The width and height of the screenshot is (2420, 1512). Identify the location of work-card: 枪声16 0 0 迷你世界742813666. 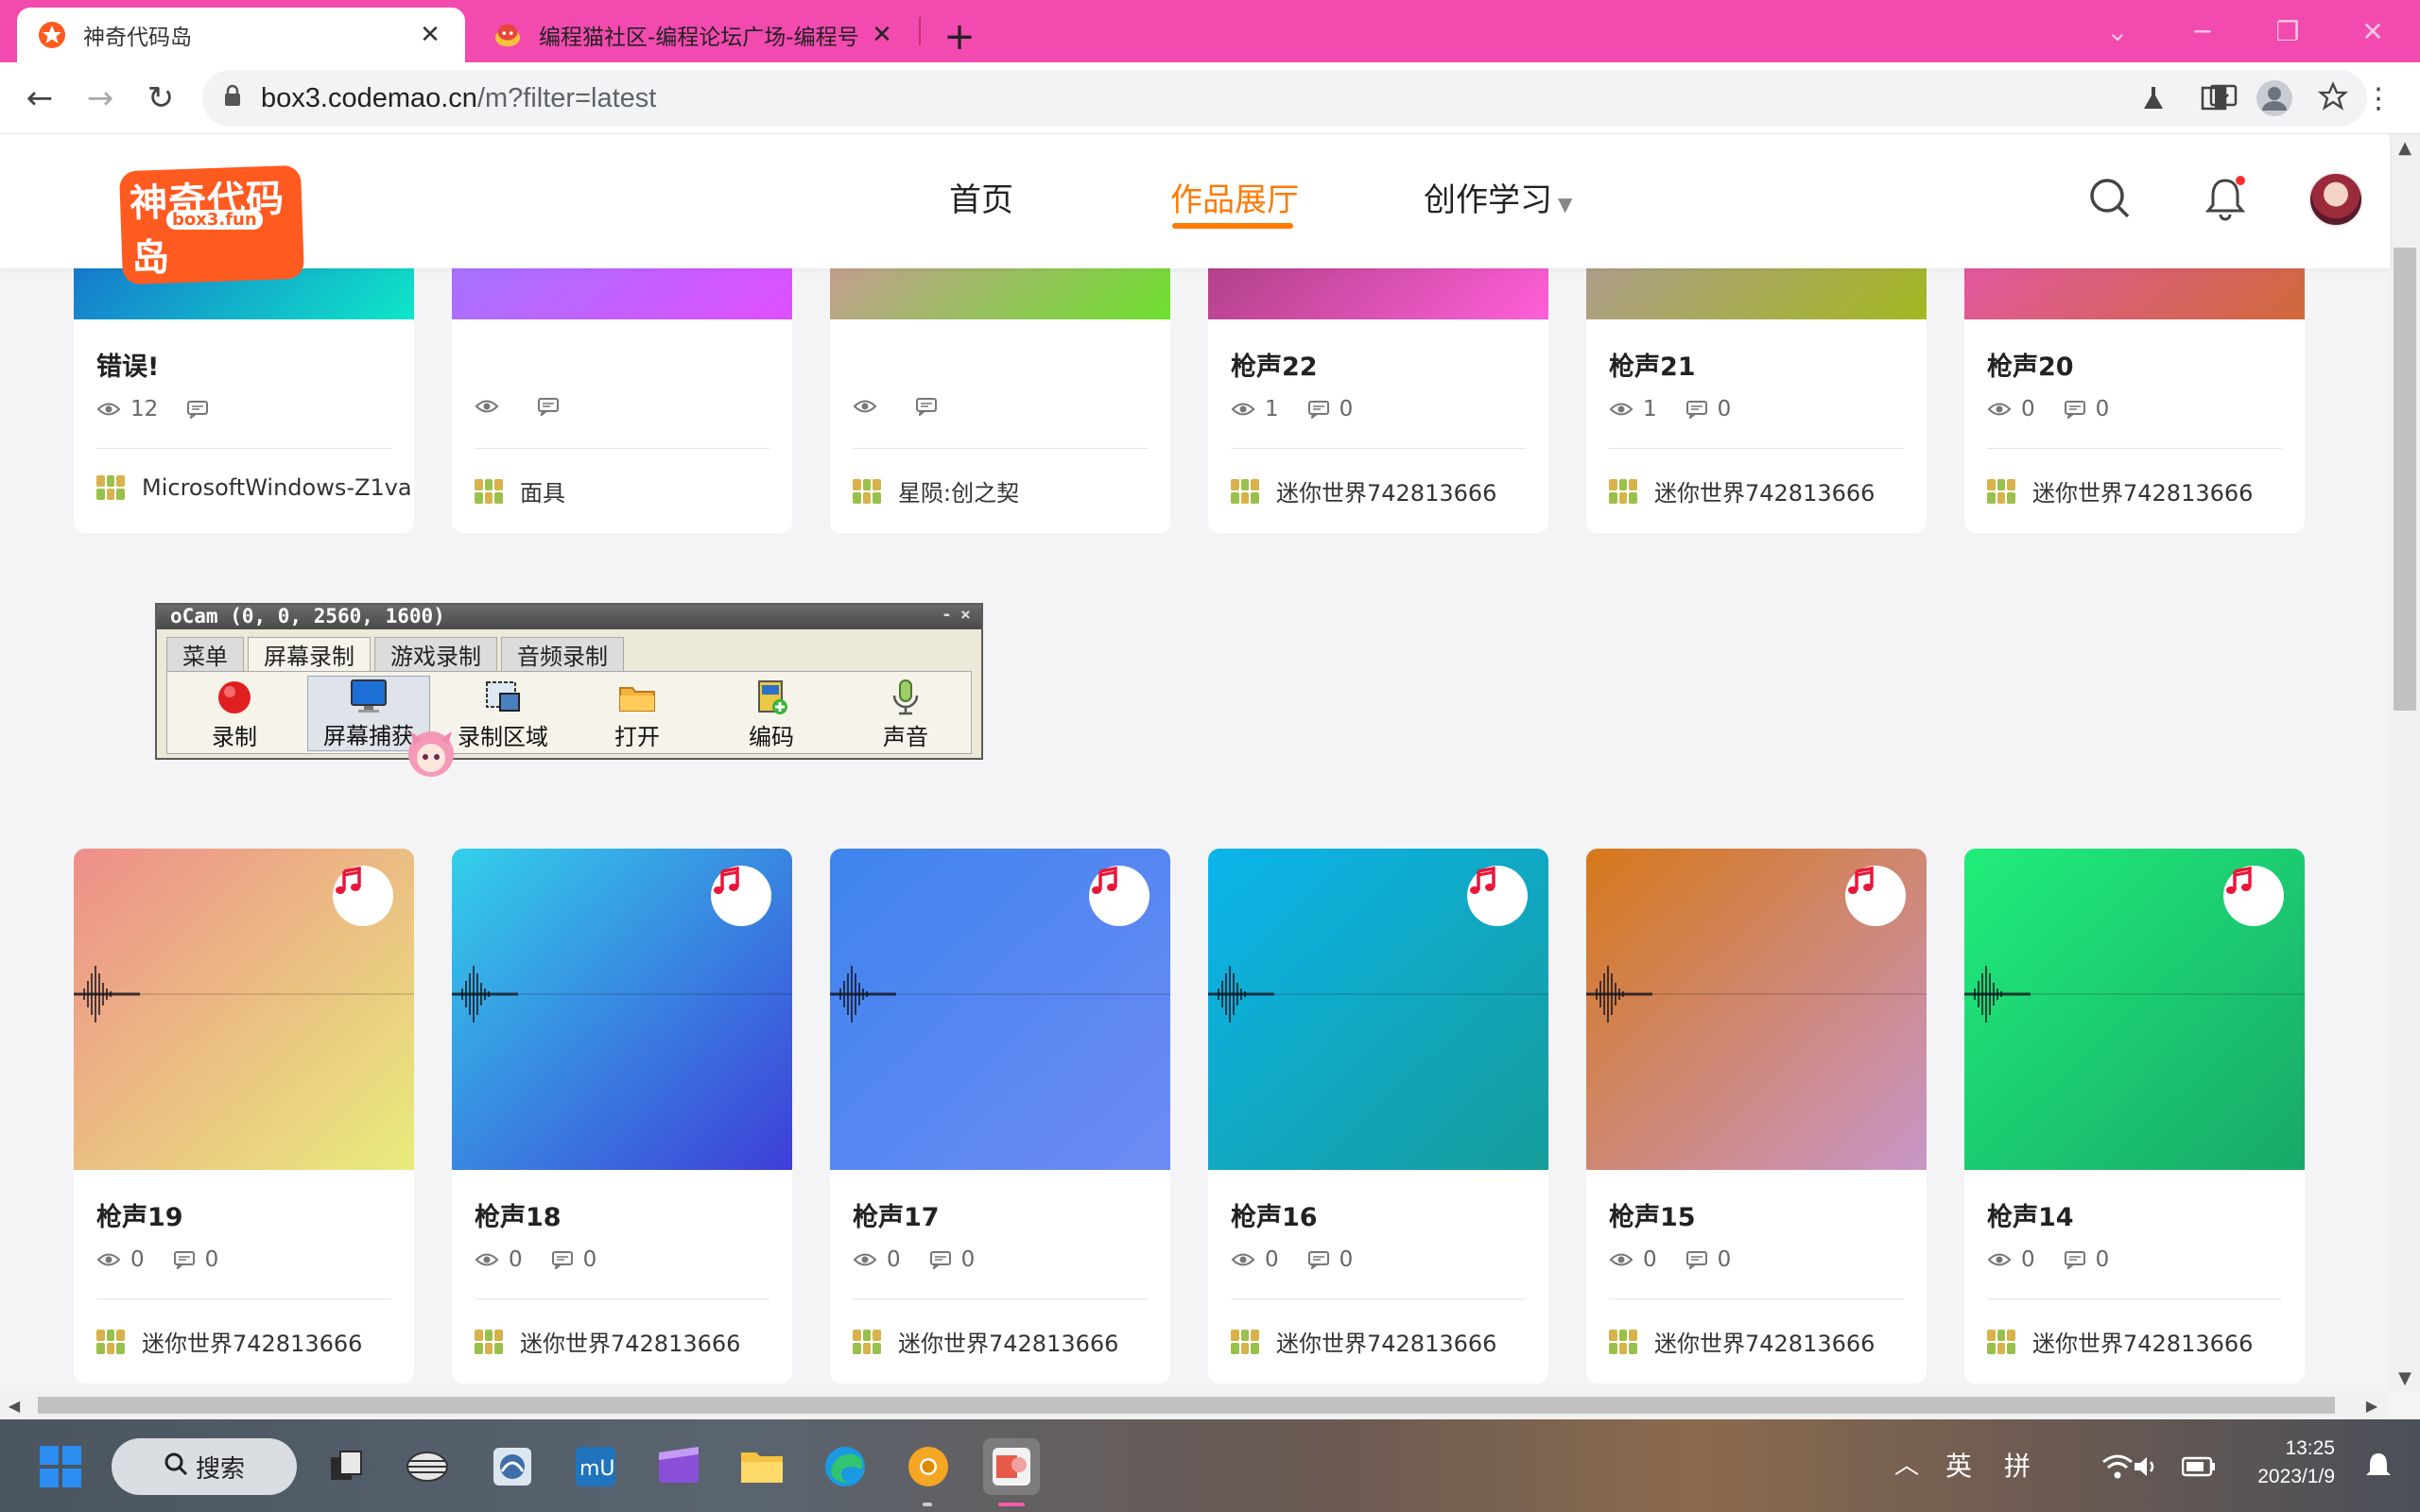
(1378, 1116).